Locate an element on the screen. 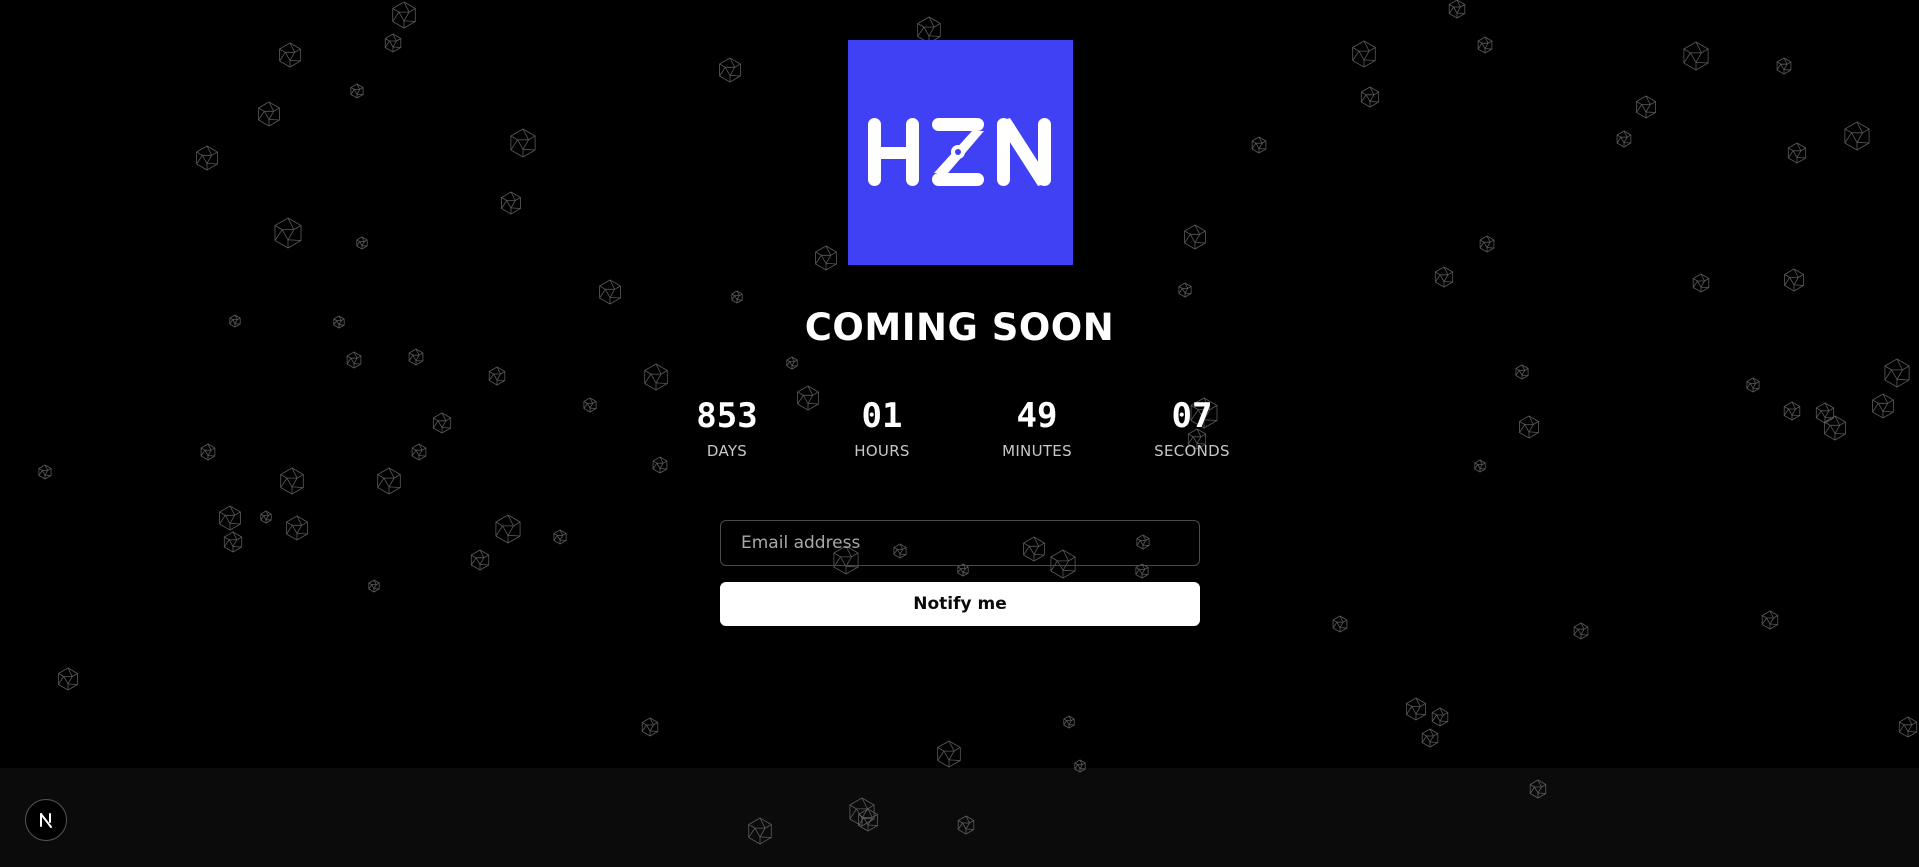 This screenshot has width=1919, height=867. nextjs-logo-icon is located at coordinates (46, 820).